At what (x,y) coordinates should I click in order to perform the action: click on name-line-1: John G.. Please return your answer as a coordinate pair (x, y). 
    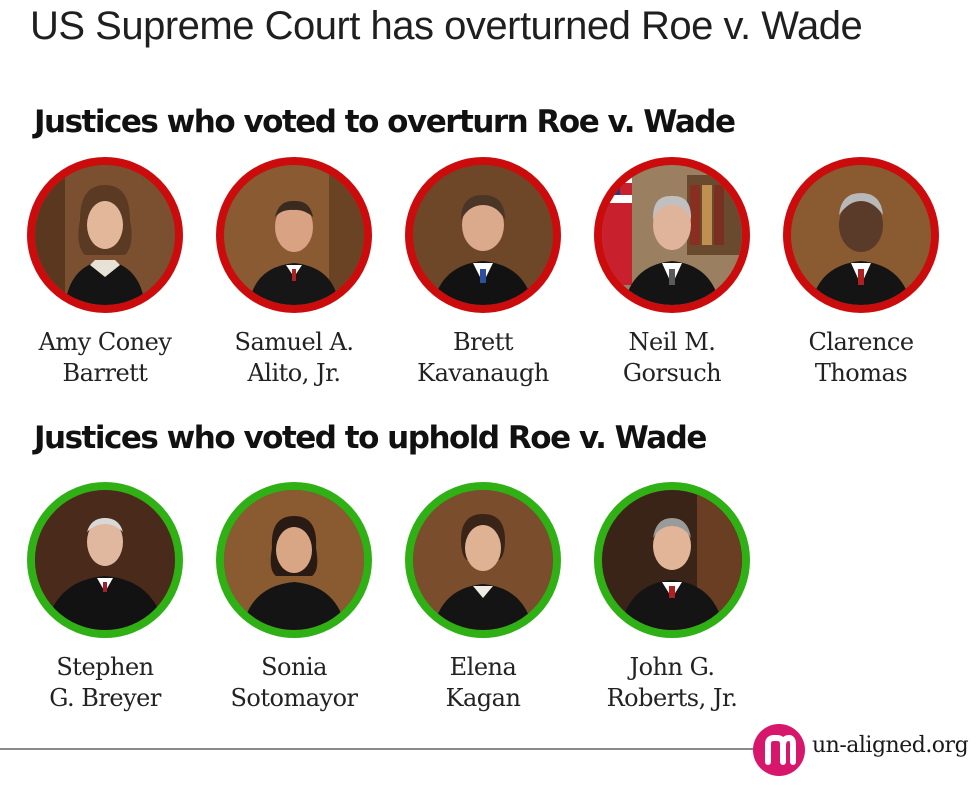
    Looking at the image, I should click on (672, 667).